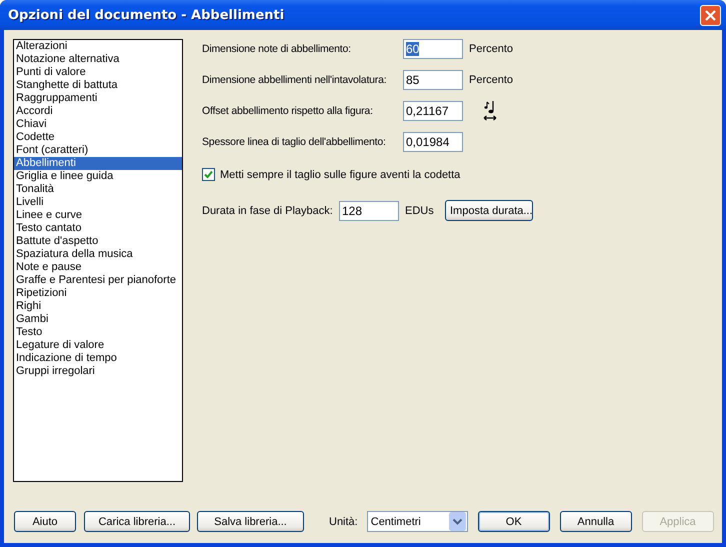  What do you see at coordinates (98, 306) in the screenshot?
I see `list-item: Righi` at bounding box center [98, 306].